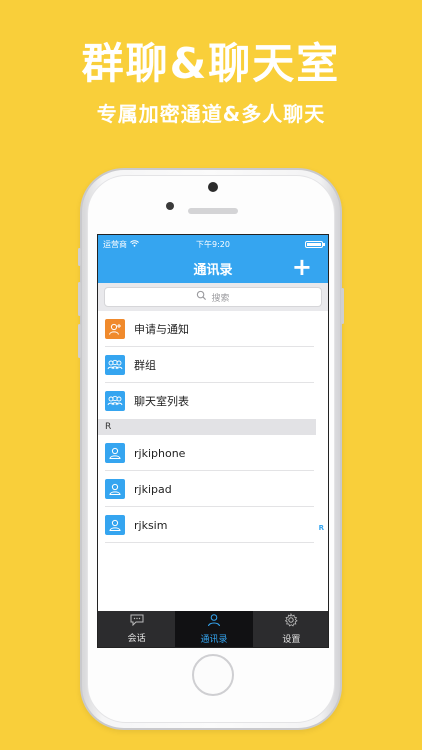 The height and width of the screenshot is (750, 422). Describe the element at coordinates (213, 211) in the screenshot. I see `earpiece-speaker` at that location.